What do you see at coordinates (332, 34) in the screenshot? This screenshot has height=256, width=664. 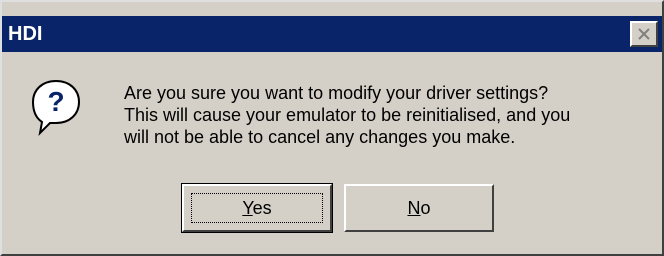 I see `title-bar: HDI` at bounding box center [332, 34].